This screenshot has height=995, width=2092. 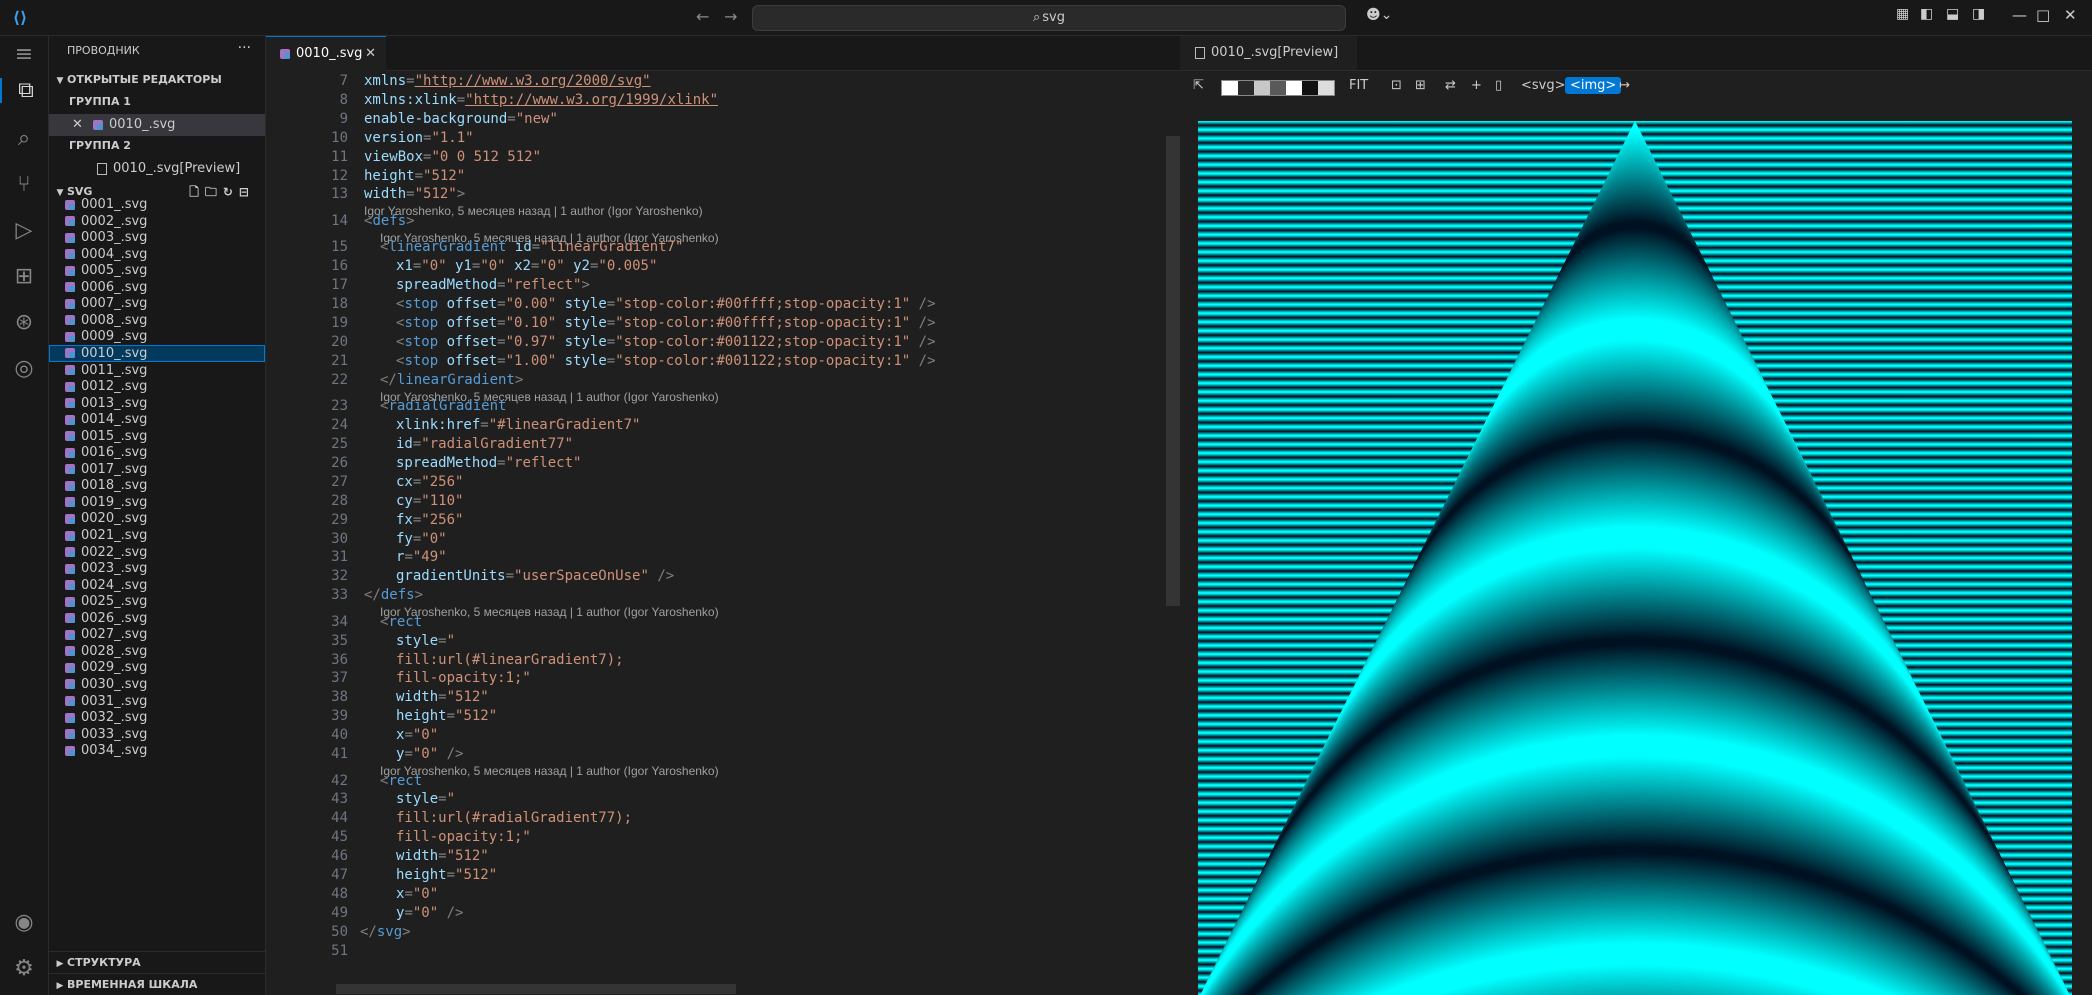 I want to click on svg-mode-button: <svg>, so click(x=1543, y=85).